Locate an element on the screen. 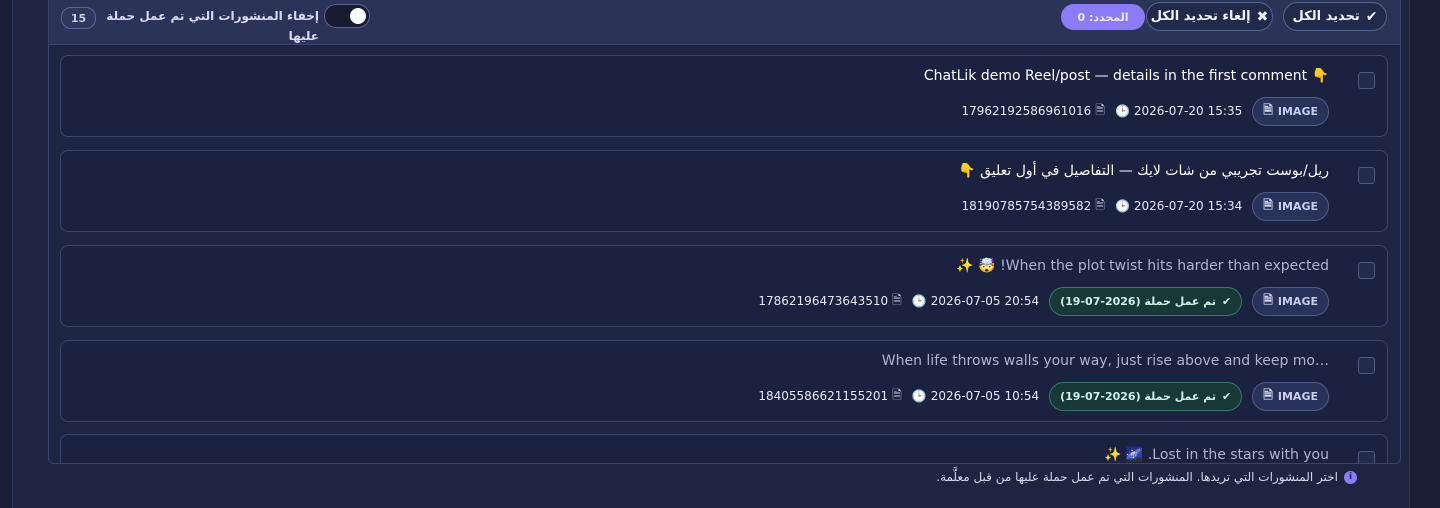  x-icon: ✖ is located at coordinates (1262, 16).